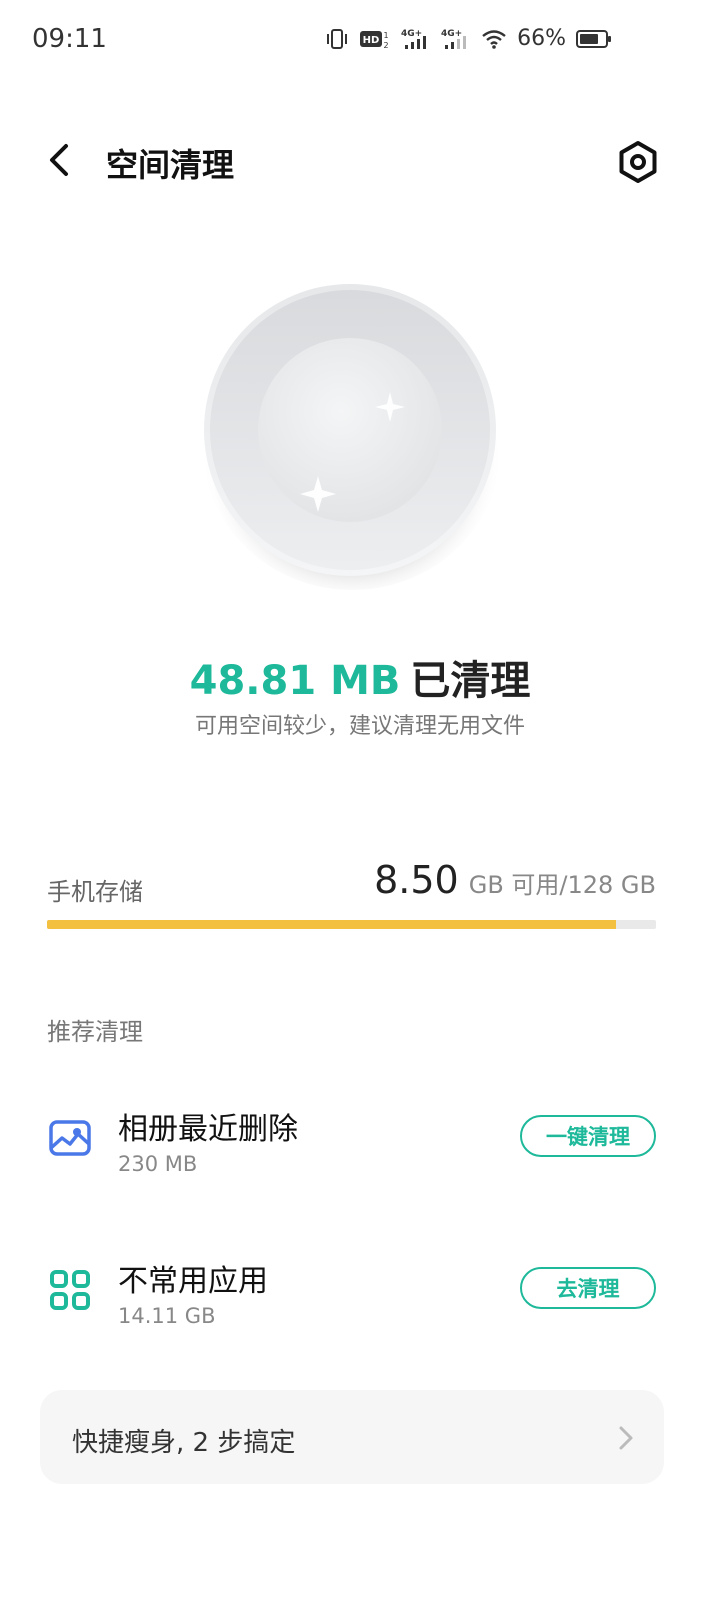 The height and width of the screenshot is (1605, 720). I want to click on page-title: 空间清理, so click(170, 165).